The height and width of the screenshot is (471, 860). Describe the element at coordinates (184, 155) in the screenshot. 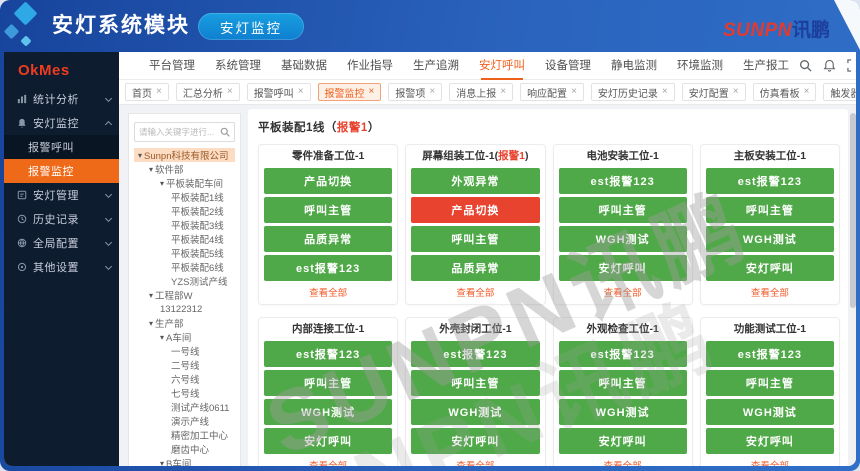

I see `tree-node-Sunpn科技有限公司: ▾ Sunpn科技有限公司` at that location.